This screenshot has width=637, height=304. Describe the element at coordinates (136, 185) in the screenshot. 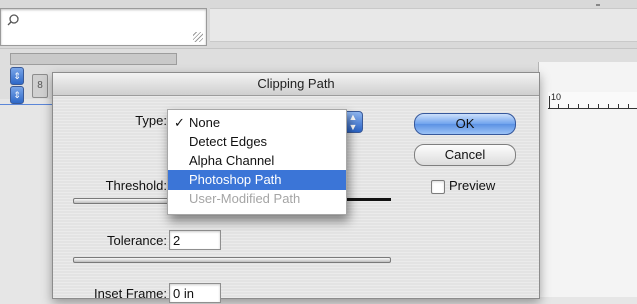

I see `threshold-label: Threshold:` at that location.